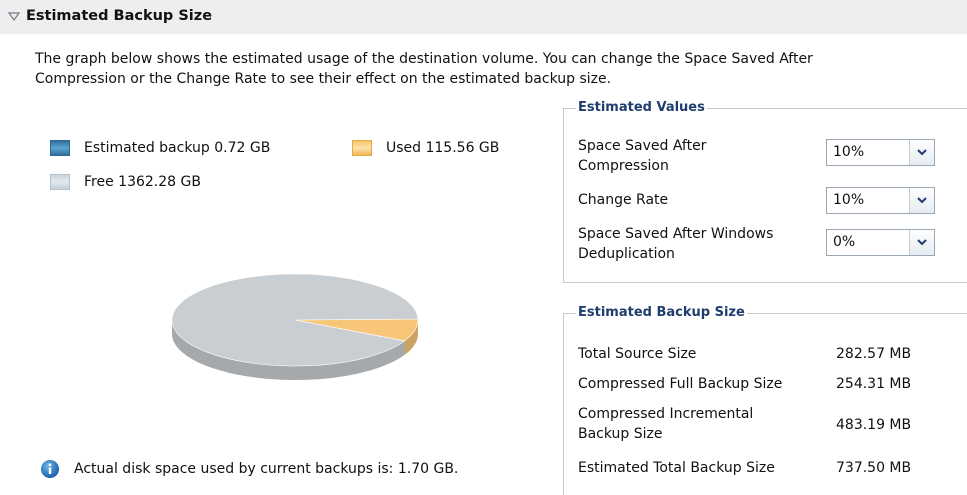  I want to click on deduplication-dropdown-button, so click(921, 242).